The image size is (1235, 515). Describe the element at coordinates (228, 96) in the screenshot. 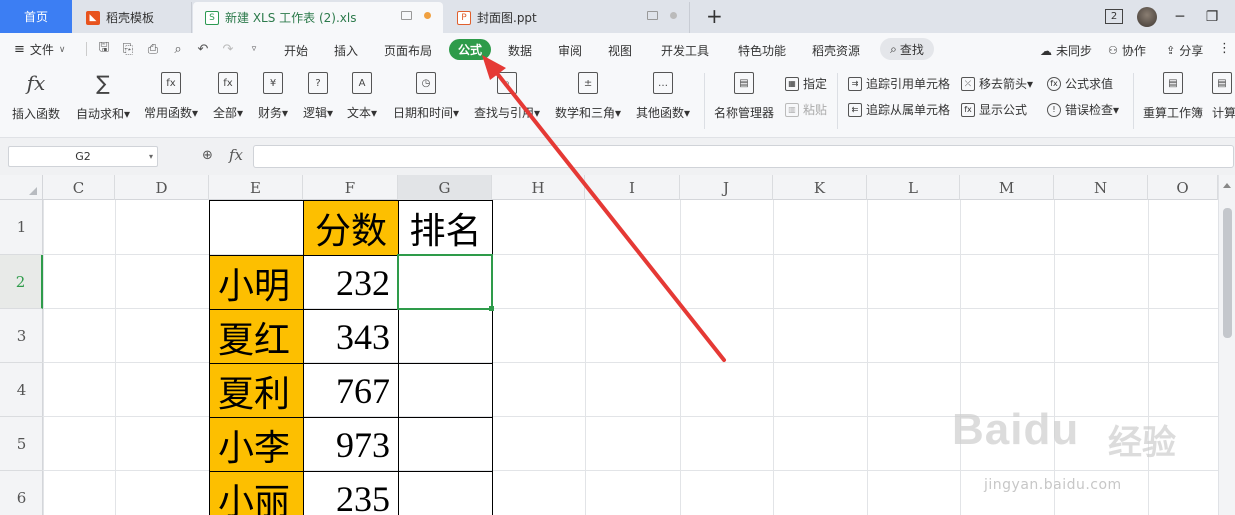

I see `all-functions-button: fx 全部▾` at that location.